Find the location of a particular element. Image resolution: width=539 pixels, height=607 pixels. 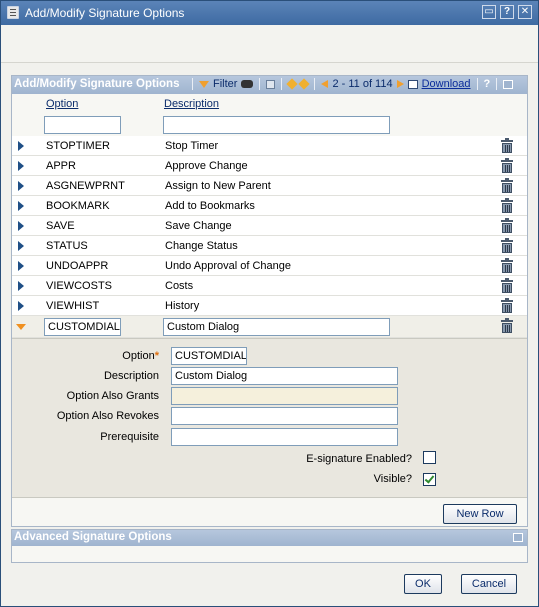

checkmark-icon is located at coordinates (429, 478).